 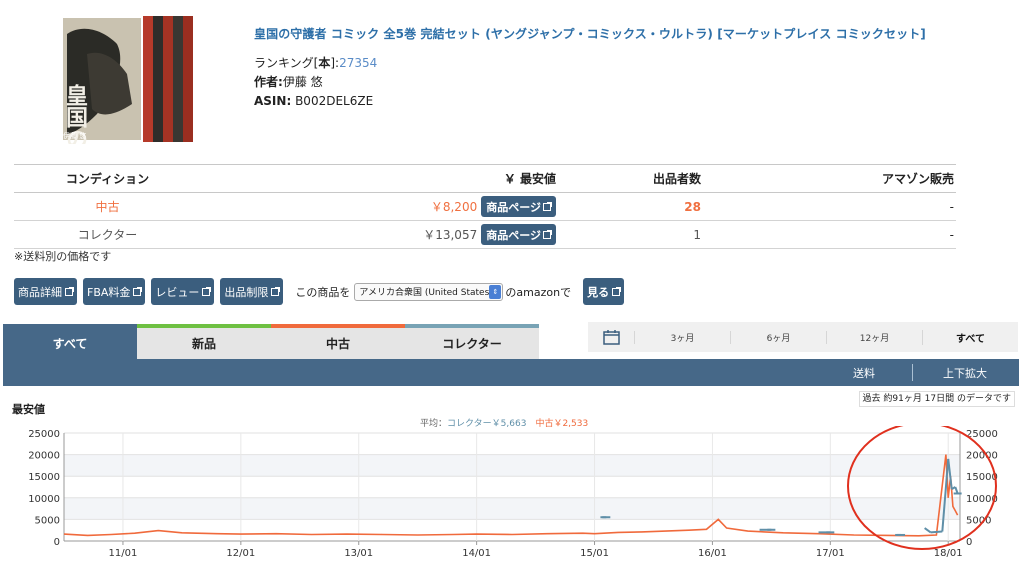 What do you see at coordinates (538, 292) in the screenshot?
I see `country-suffix-text: のamazonで` at bounding box center [538, 292].